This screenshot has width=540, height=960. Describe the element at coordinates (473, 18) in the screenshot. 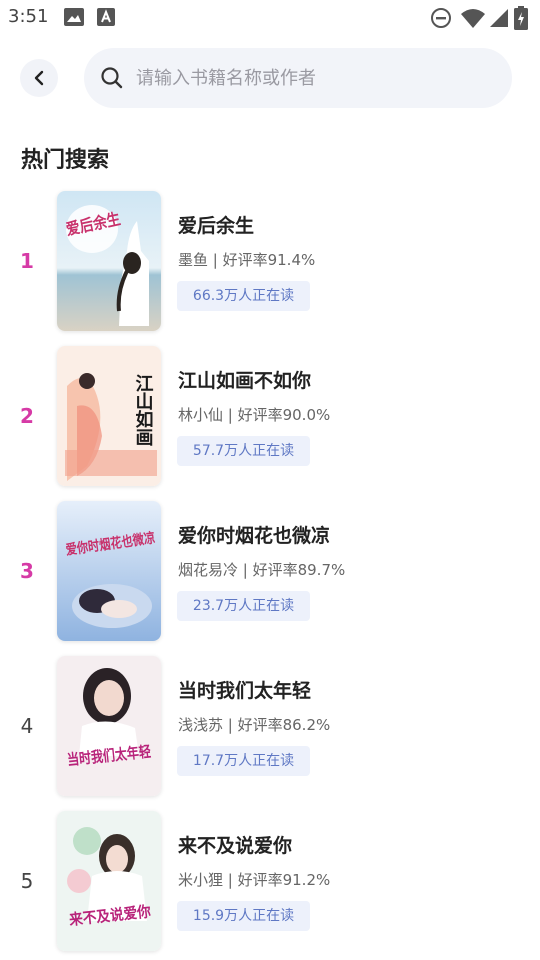

I see `wifi-icon` at that location.